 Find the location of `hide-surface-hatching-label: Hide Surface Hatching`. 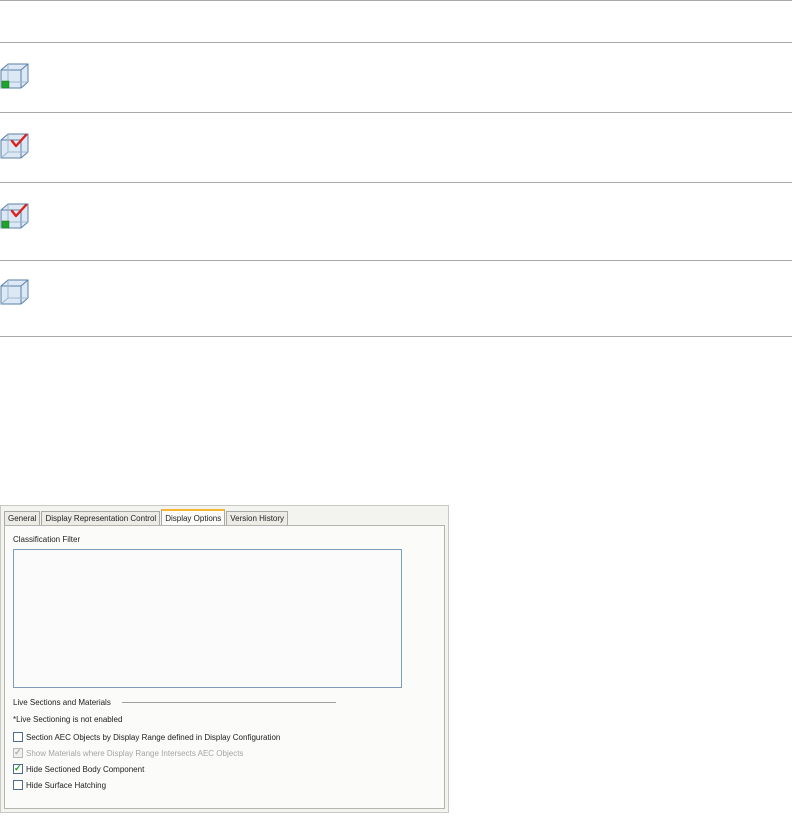

hide-surface-hatching-label: Hide Surface Hatching is located at coordinates (66, 785).